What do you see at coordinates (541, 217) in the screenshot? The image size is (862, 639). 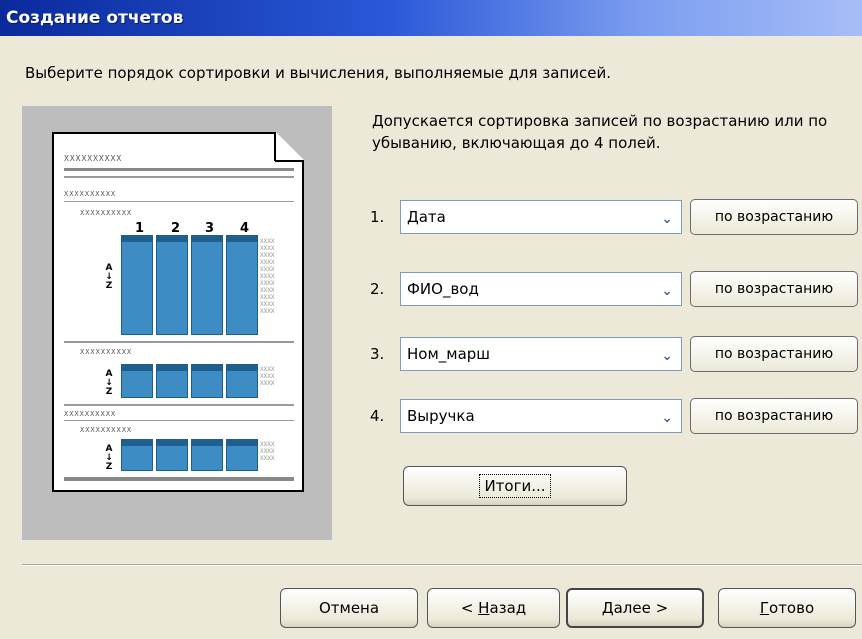 I see `sort-field-combo-1: Дата ⌄` at bounding box center [541, 217].